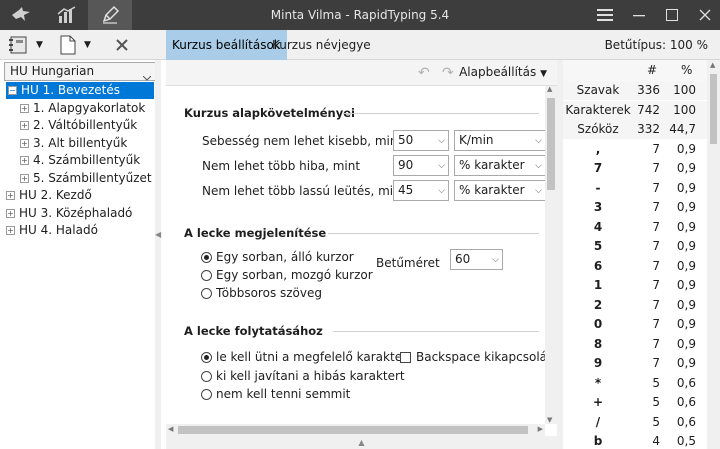 This screenshot has width=720, height=449. I want to click on requirement-value-select: 45 ⌵, so click(421, 190).